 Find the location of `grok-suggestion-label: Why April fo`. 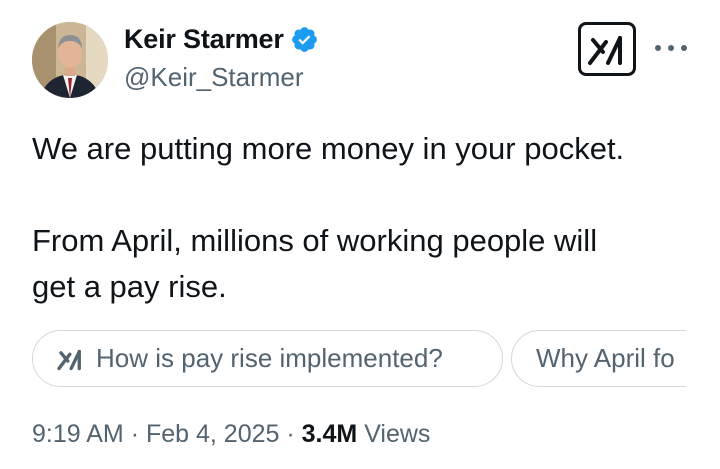

grok-suggestion-label: Why April fo is located at coordinates (605, 358).